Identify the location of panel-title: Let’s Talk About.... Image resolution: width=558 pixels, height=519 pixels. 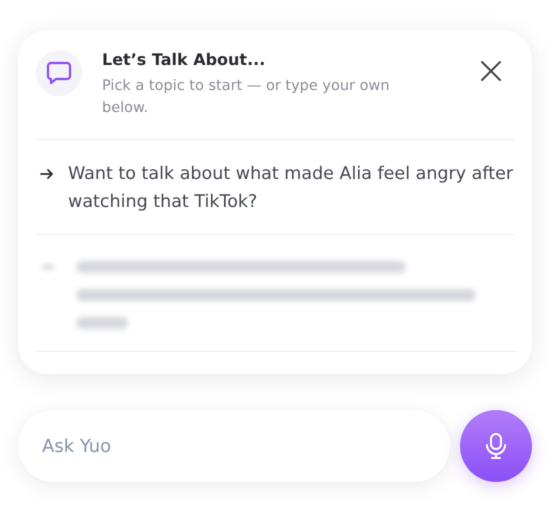
(184, 59).